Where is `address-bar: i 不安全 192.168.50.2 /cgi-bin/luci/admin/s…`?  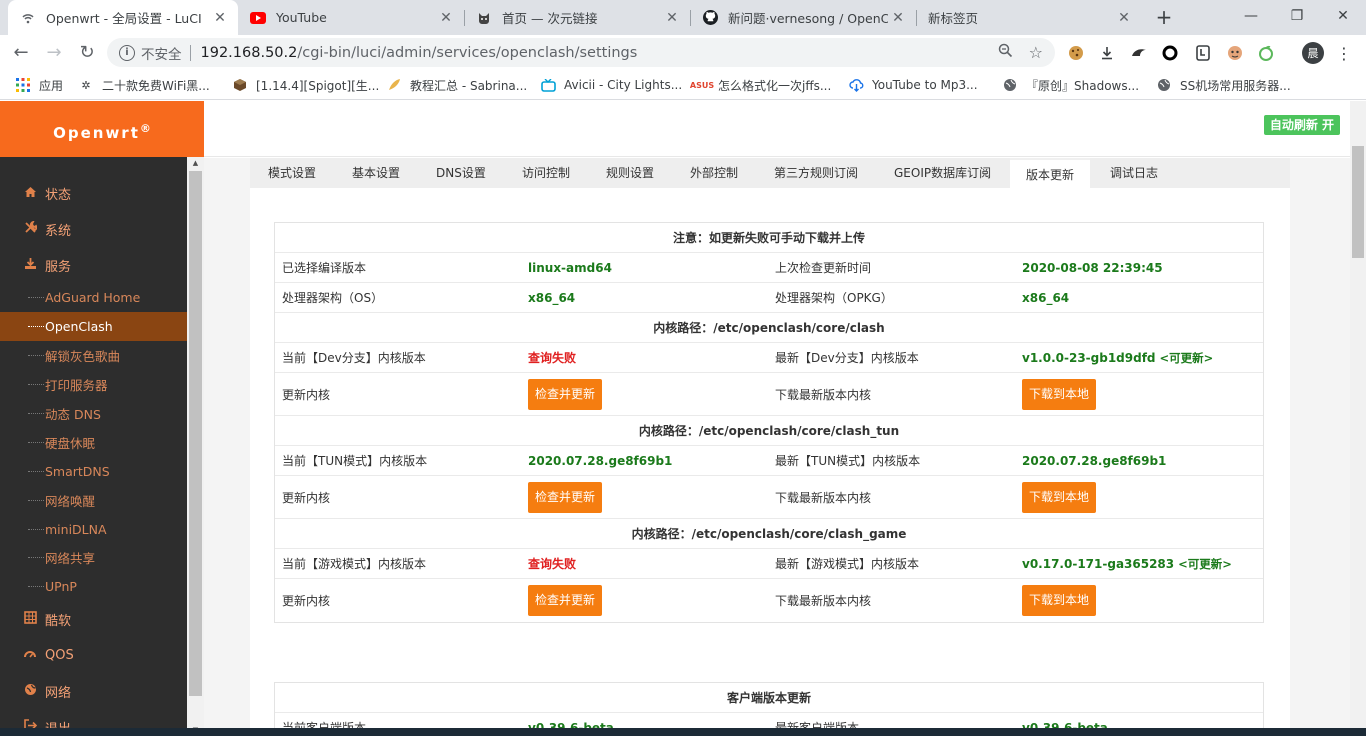 address-bar: i 不安全 192.168.50.2 /cgi-bin/luci/admin/s… is located at coordinates (581, 52).